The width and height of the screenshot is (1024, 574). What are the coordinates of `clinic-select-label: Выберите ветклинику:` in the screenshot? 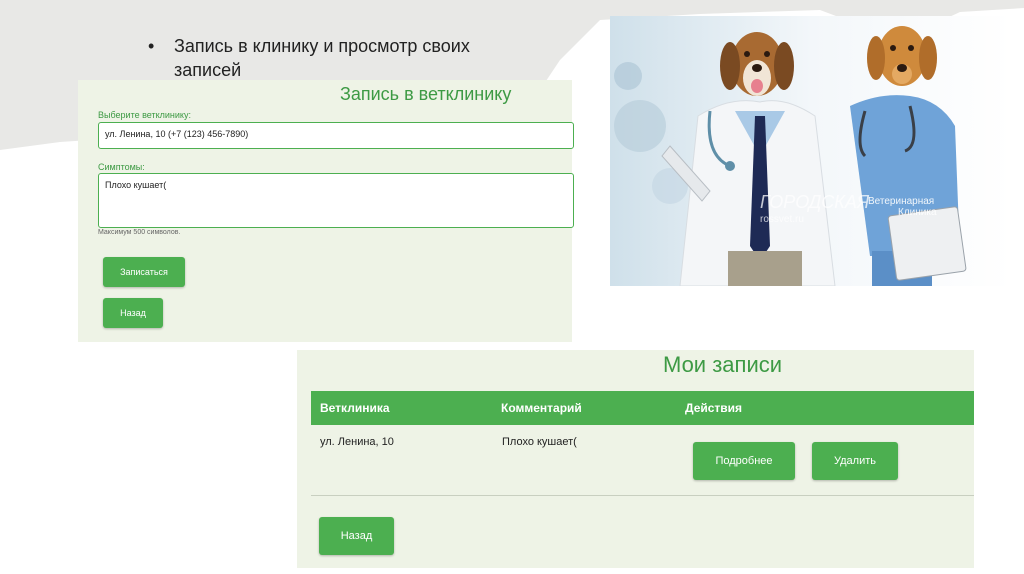 It's located at (144, 115).